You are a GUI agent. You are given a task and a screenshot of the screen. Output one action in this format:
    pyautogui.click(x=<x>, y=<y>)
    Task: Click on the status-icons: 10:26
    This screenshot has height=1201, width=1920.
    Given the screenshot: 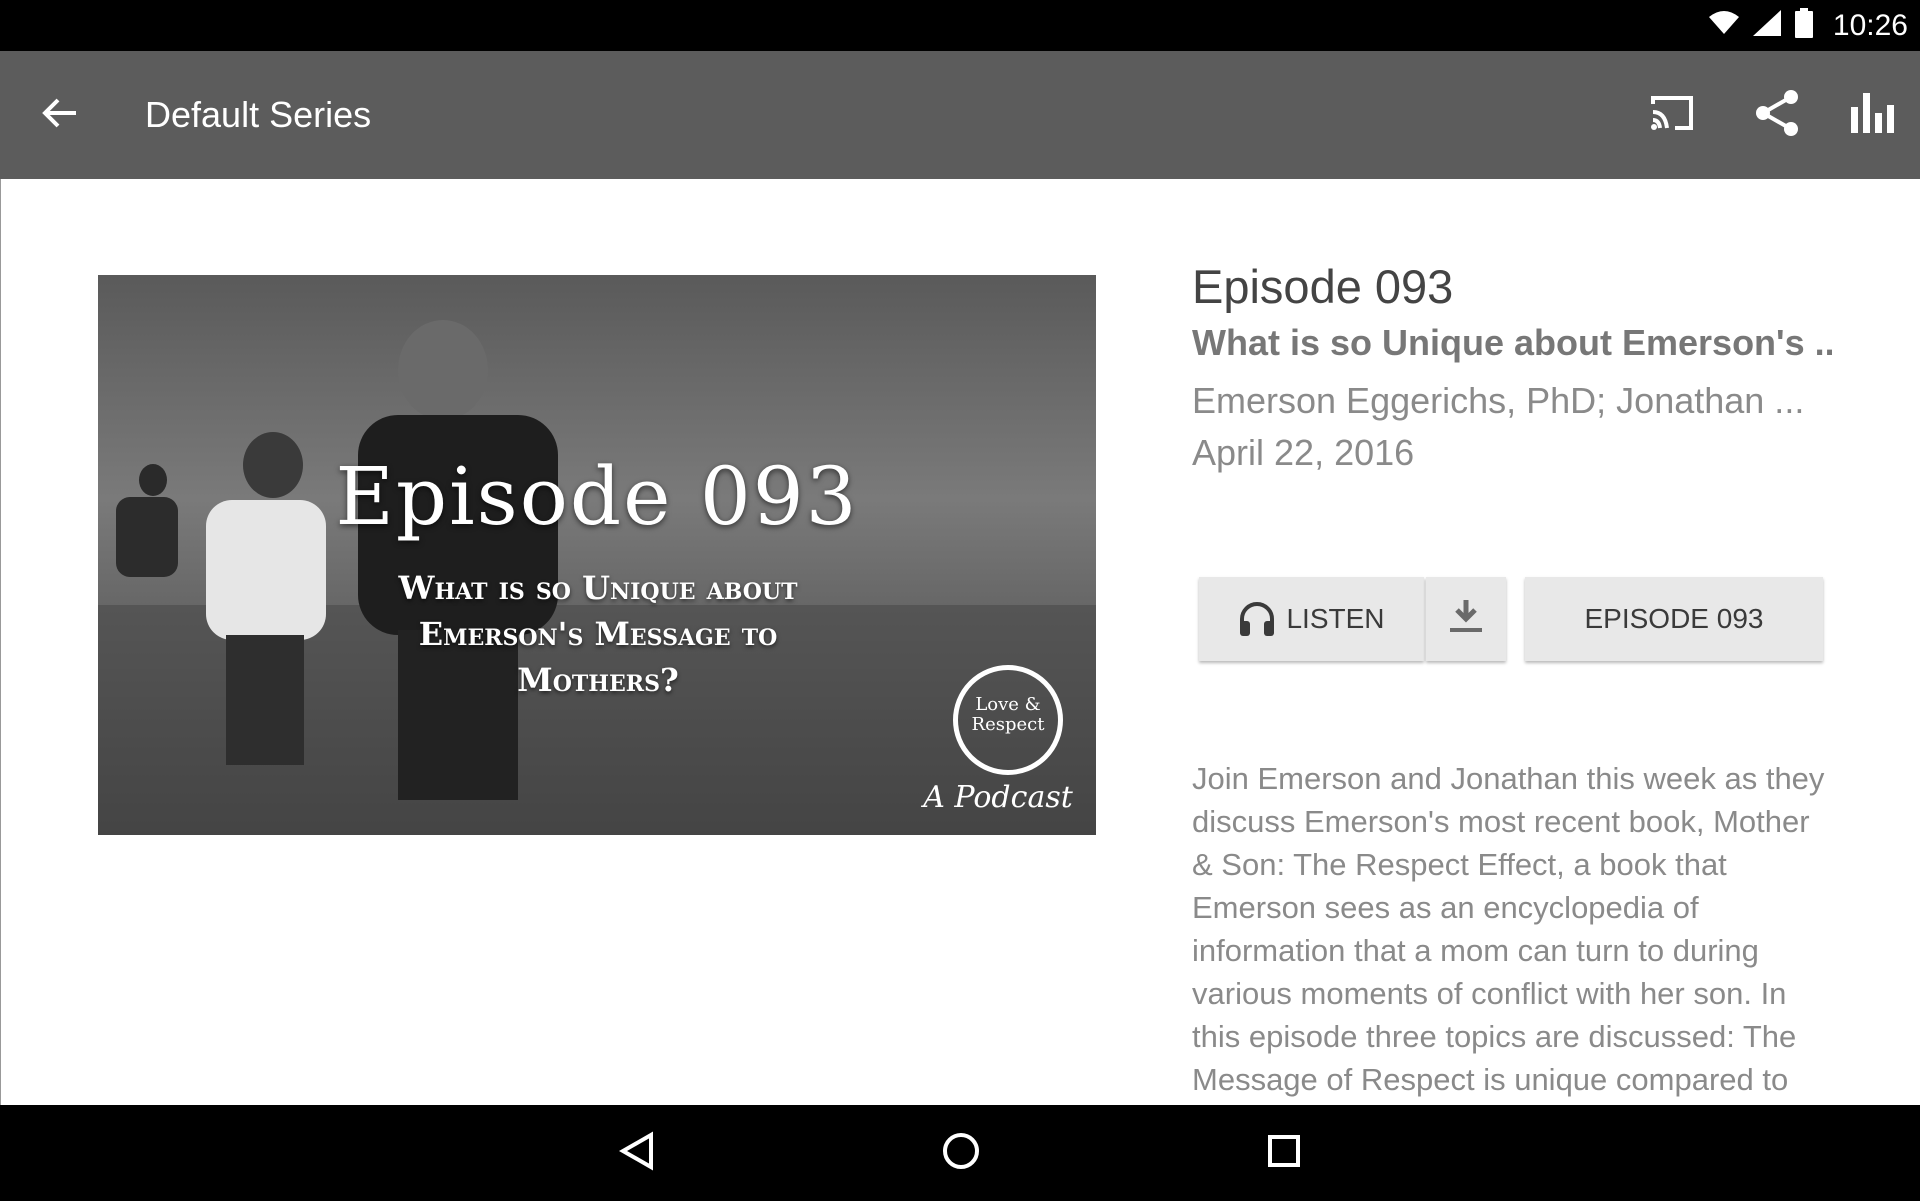 What is the action you would take?
    pyautogui.click(x=1808, y=25)
    